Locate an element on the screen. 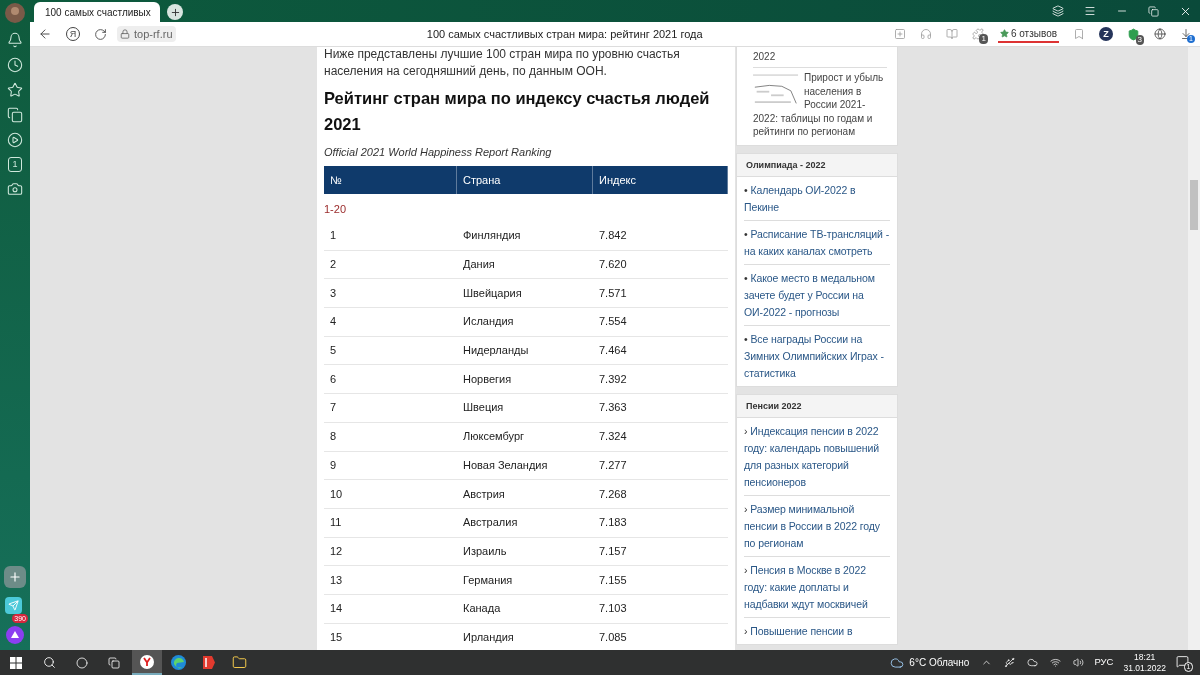 This screenshot has height=675, width=1200. scrollbar is located at coordinates (1194, 348).